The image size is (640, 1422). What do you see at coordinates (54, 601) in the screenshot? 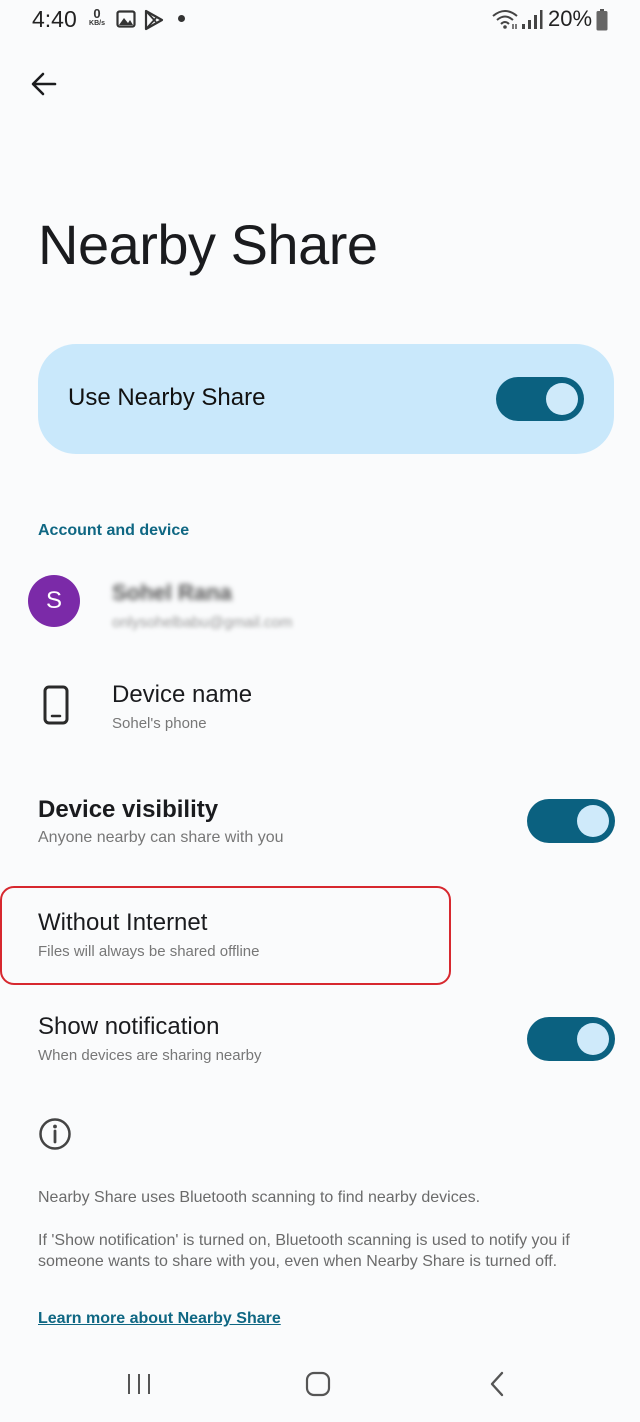
I see `avatar: S` at bounding box center [54, 601].